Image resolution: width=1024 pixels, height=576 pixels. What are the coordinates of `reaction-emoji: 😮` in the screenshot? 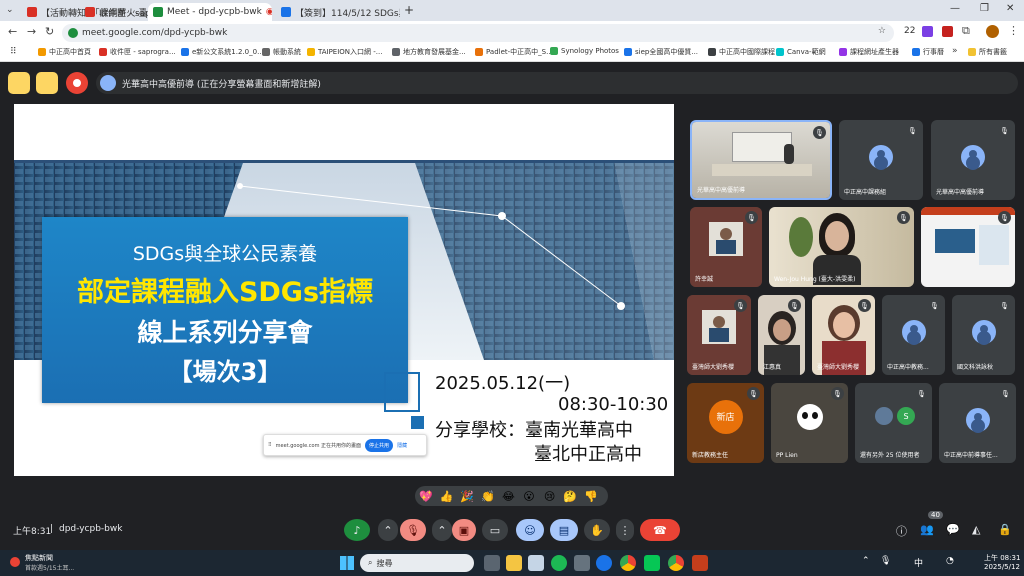 It's located at (529, 496).